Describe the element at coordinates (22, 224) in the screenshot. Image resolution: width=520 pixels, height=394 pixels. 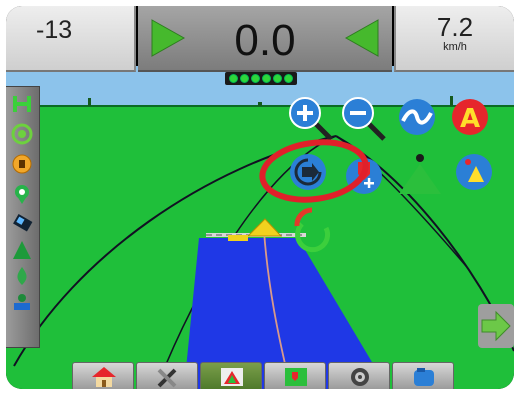
I see `tilt-icon` at that location.